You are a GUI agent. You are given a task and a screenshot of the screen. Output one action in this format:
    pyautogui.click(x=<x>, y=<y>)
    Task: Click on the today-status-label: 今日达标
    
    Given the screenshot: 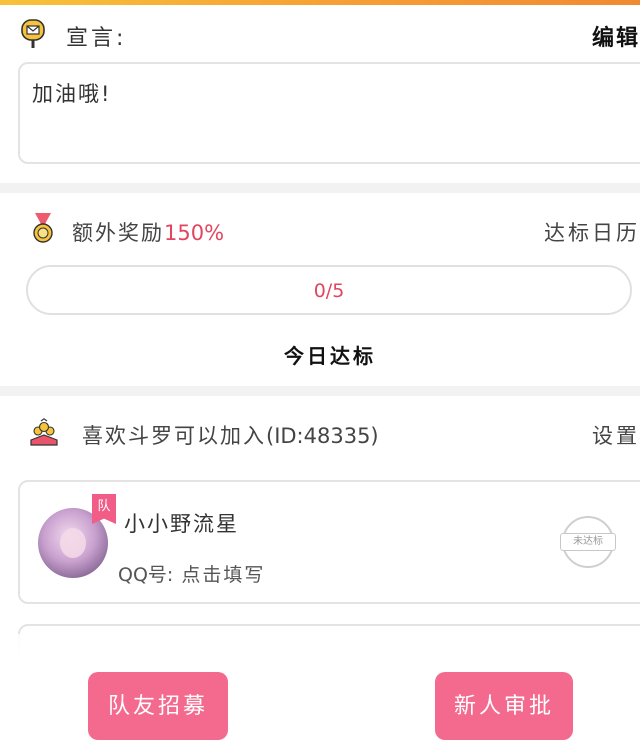 What is the action you would take?
    pyautogui.click(x=330, y=356)
    